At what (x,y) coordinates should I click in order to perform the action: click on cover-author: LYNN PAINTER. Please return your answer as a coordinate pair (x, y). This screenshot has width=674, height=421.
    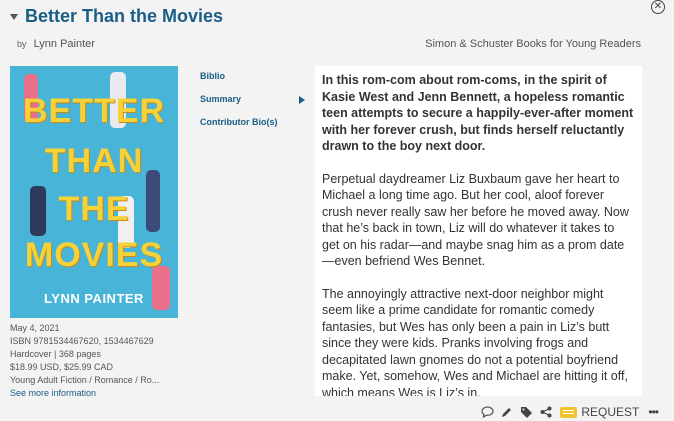
    Looking at the image, I should click on (94, 298).